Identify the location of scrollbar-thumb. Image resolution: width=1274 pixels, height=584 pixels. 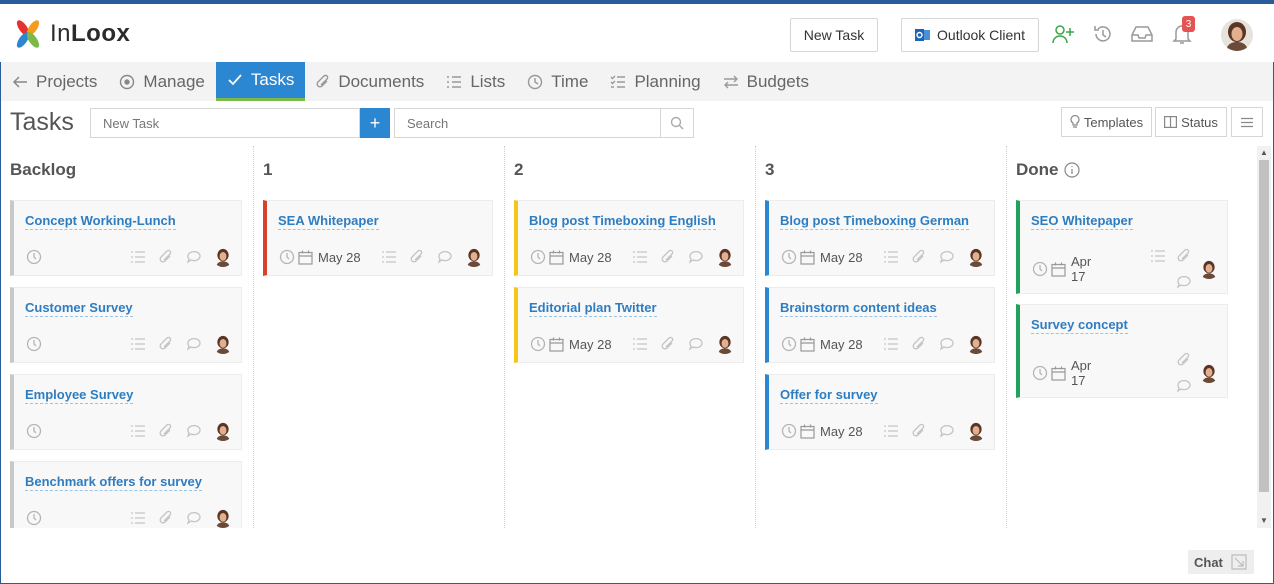
(1264, 326).